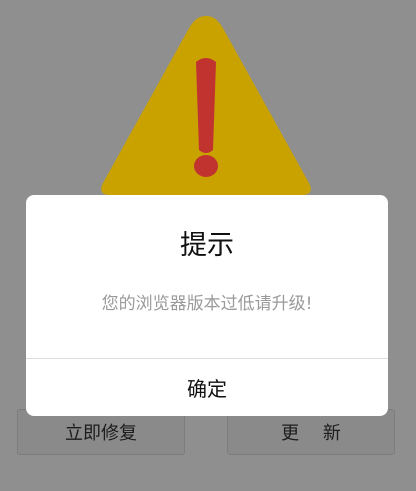 The image size is (416, 491). Describe the element at coordinates (207, 387) in the screenshot. I see `confirm-button: 确定` at that location.